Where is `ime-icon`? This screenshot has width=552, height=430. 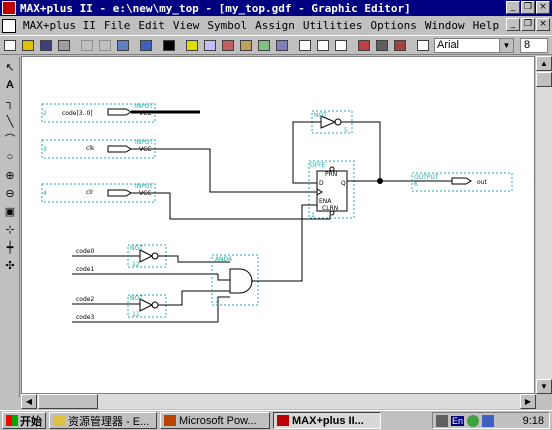
ime-icon is located at coordinates (473, 420).